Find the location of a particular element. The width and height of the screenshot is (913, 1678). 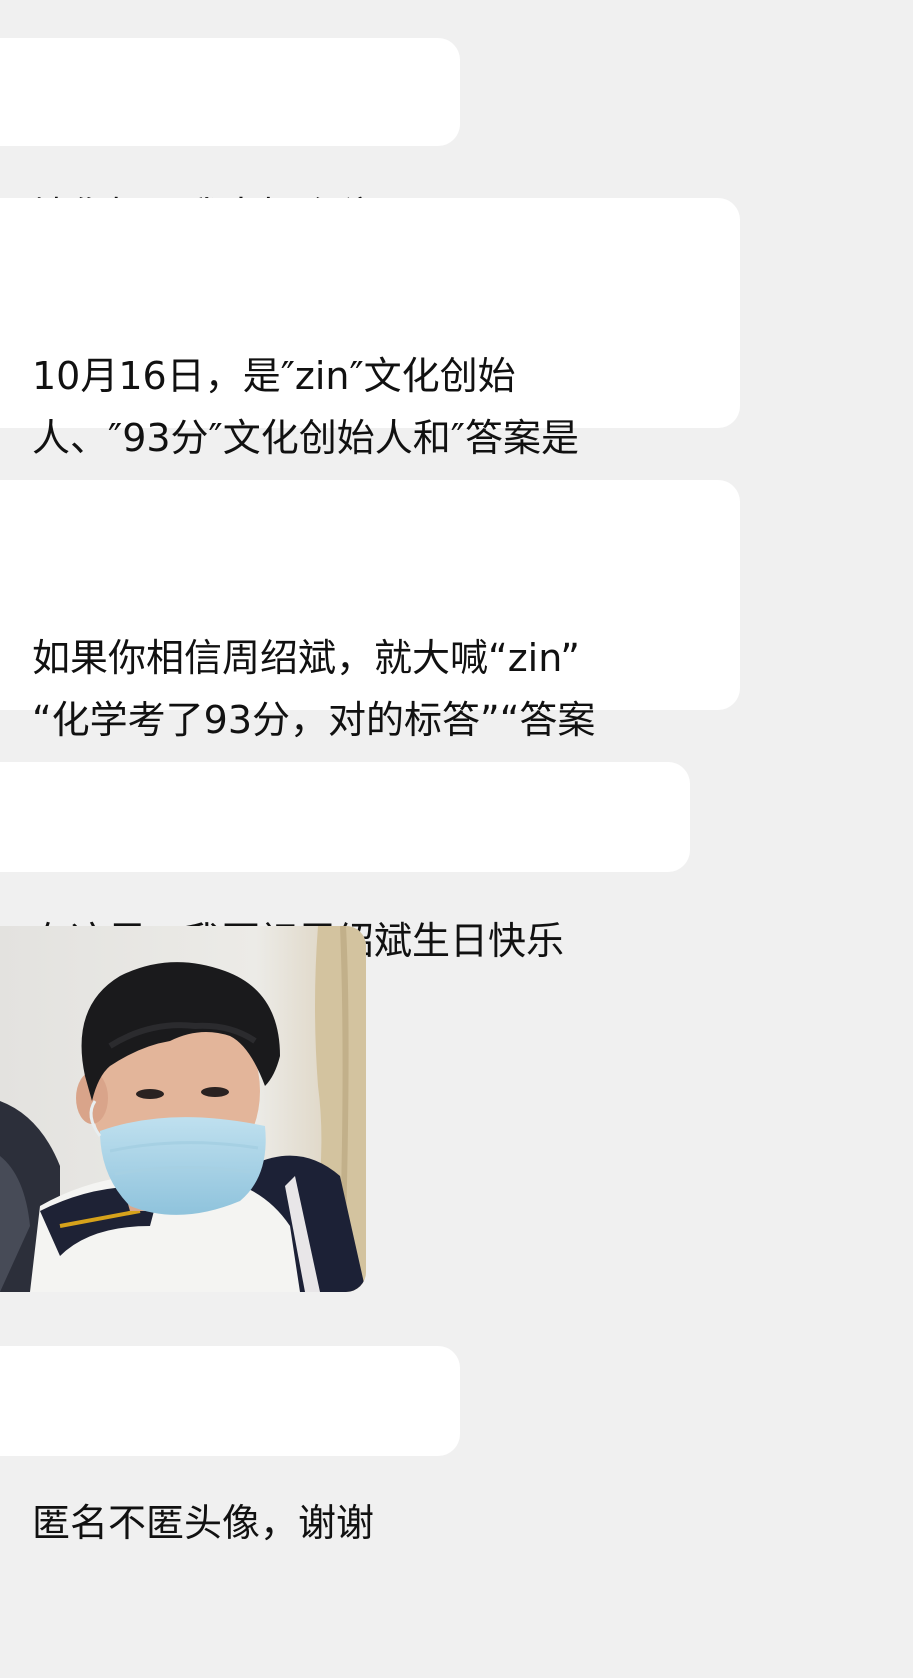

masked-boy-photo-icon is located at coordinates (183, 1109).